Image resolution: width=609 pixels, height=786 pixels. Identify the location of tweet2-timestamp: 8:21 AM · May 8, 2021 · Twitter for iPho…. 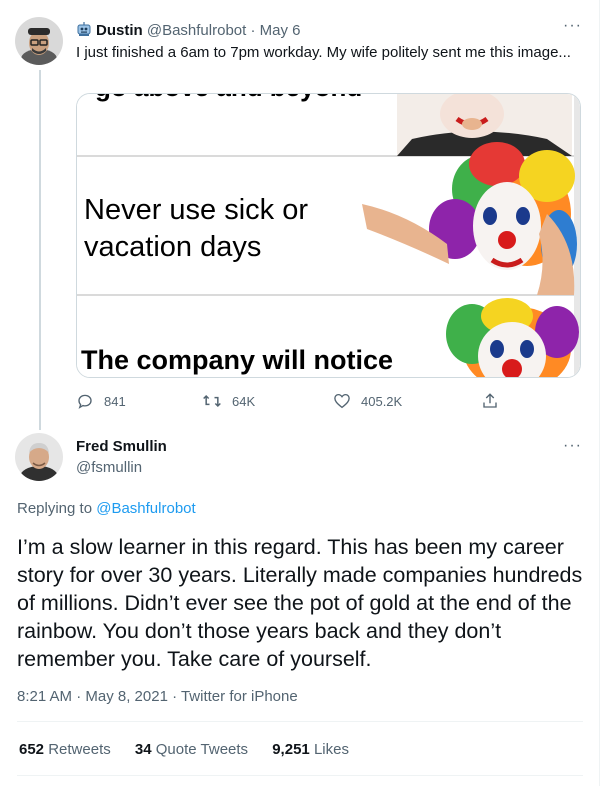
(157, 696).